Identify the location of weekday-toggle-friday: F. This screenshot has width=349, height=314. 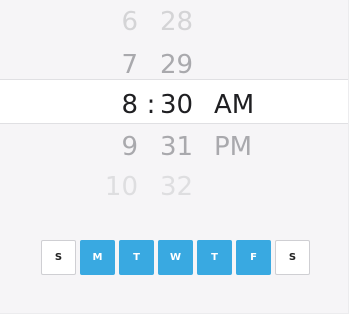
(253, 257).